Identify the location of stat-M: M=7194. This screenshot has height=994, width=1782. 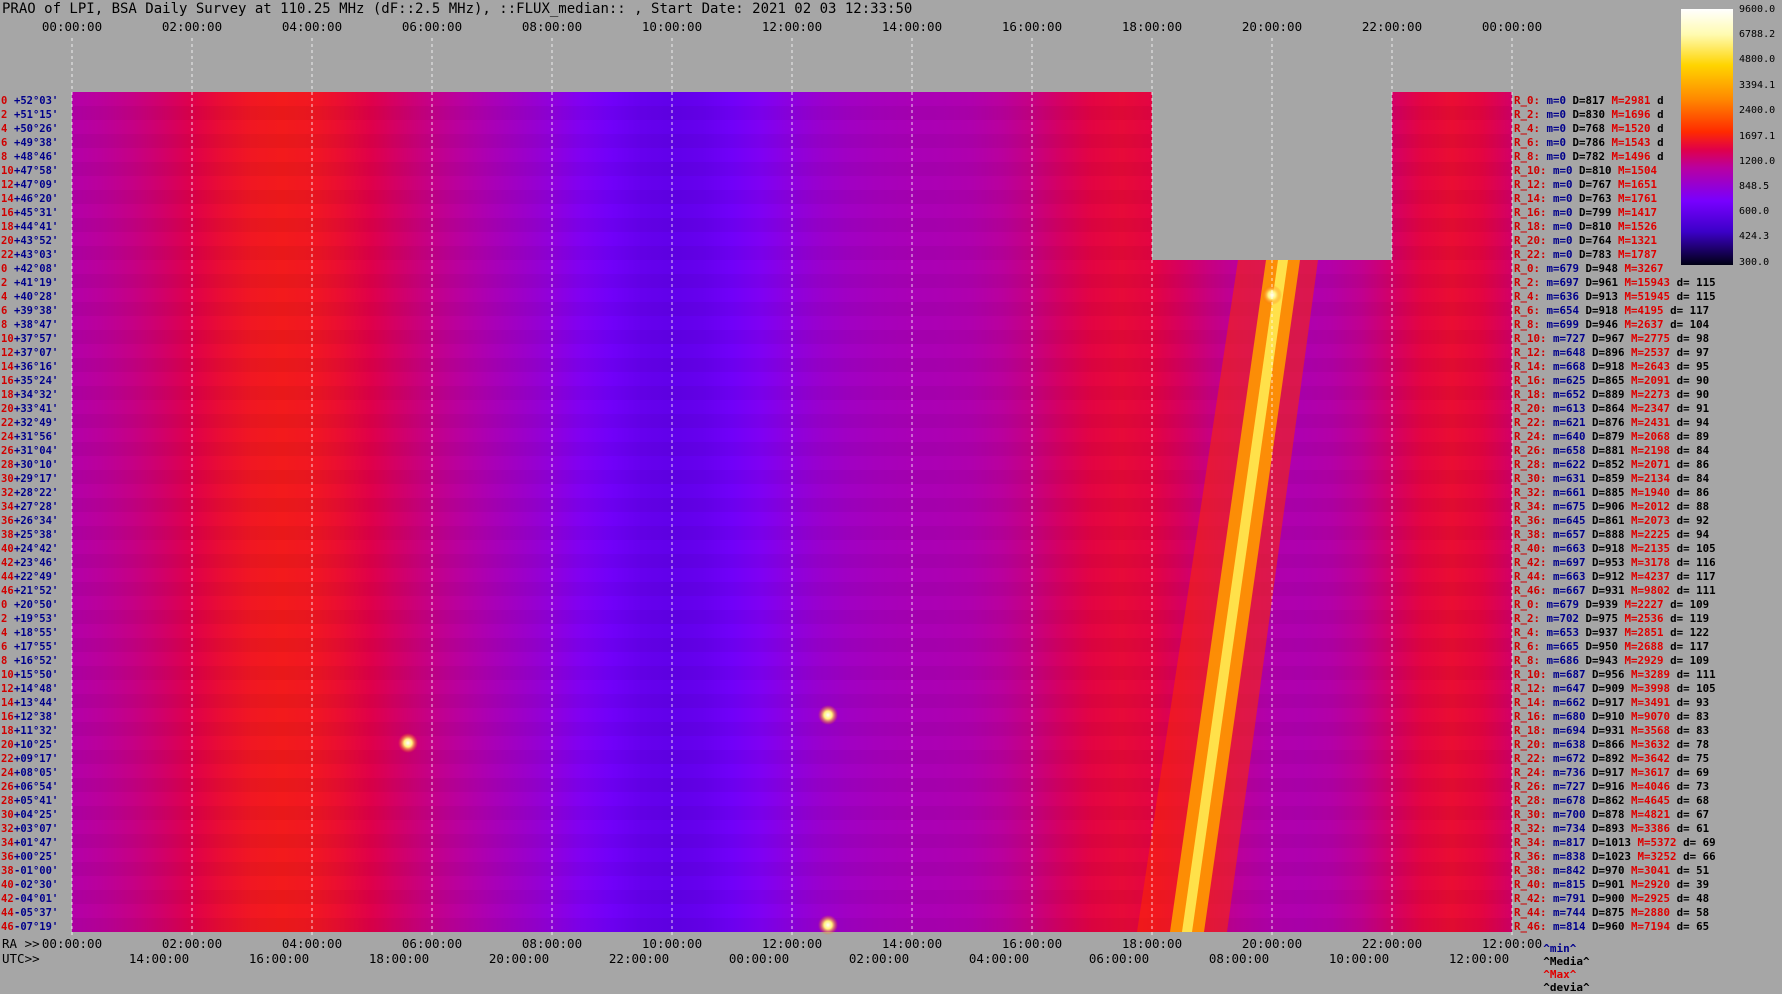
(1654, 926).